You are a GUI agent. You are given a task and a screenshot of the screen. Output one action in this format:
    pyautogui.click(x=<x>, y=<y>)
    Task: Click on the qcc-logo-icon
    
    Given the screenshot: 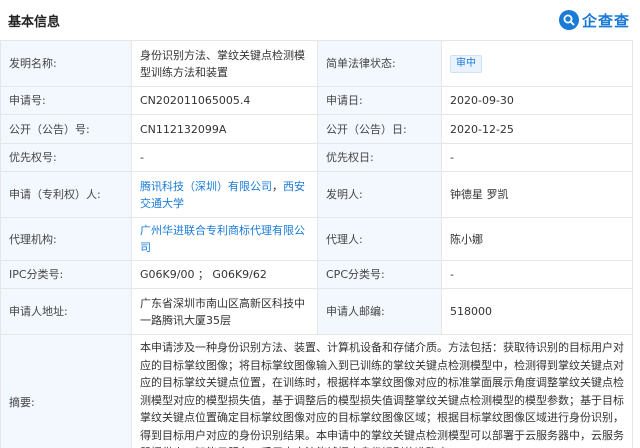 What is the action you would take?
    pyautogui.click(x=568, y=20)
    